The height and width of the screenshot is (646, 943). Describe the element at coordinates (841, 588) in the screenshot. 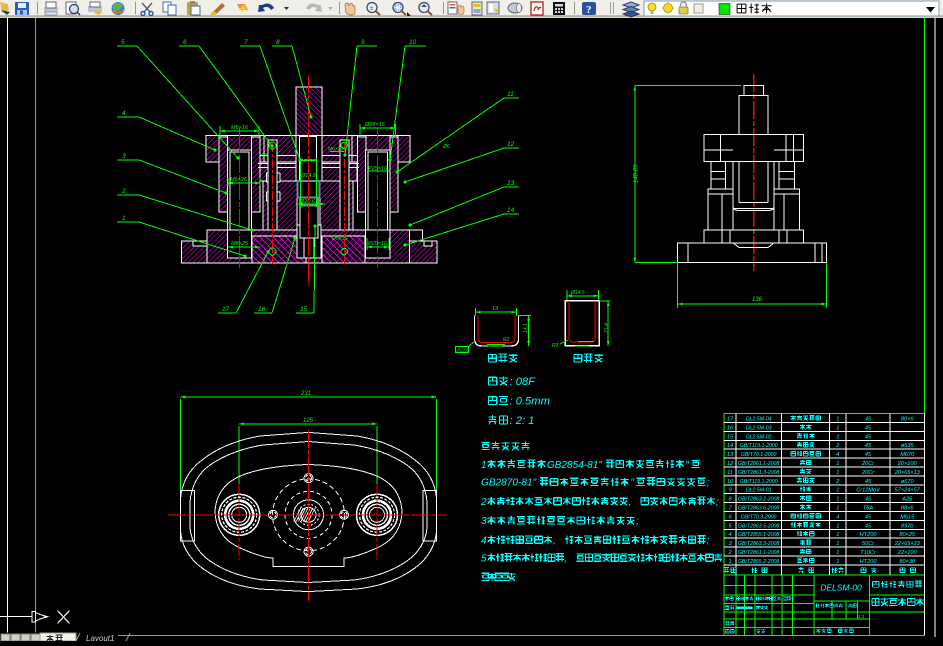

I see `svg-text: DELSM-00` at that location.